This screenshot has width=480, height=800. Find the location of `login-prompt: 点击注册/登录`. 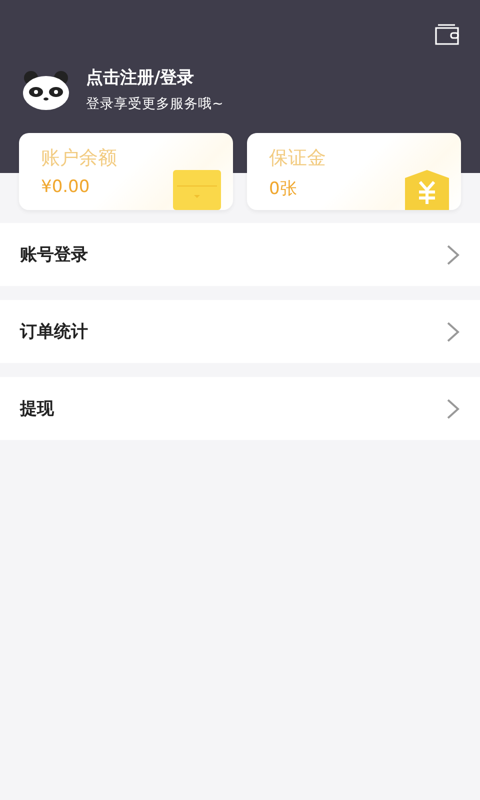

login-prompt: 点击注册/登录 is located at coordinates (155, 77).